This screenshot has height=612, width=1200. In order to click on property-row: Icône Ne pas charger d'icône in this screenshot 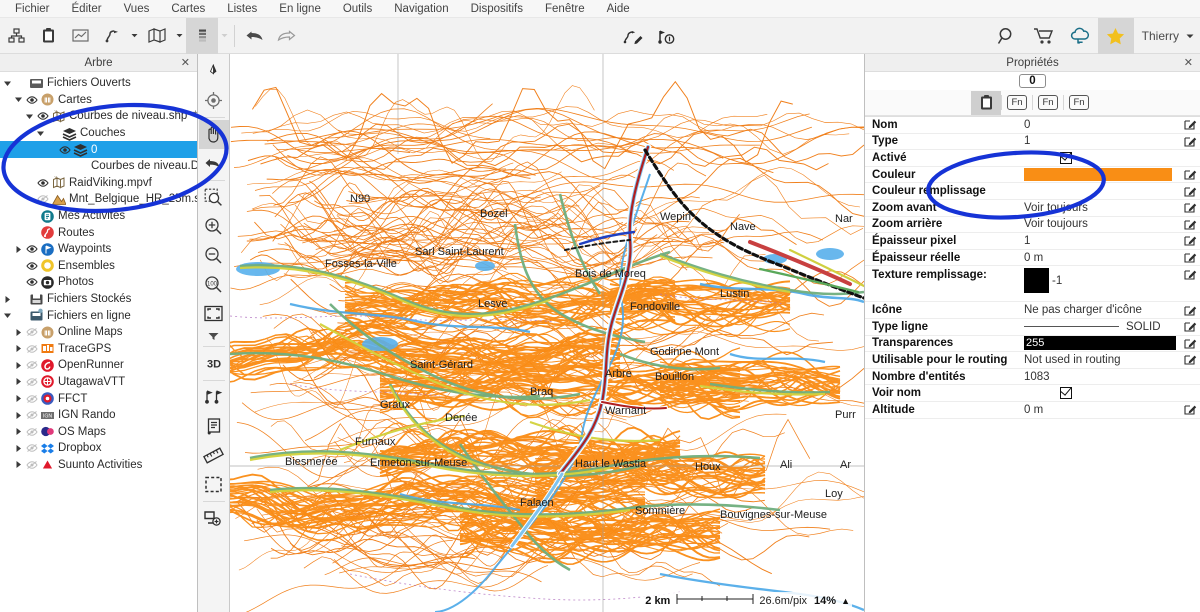, I will do `click(1032, 310)`.